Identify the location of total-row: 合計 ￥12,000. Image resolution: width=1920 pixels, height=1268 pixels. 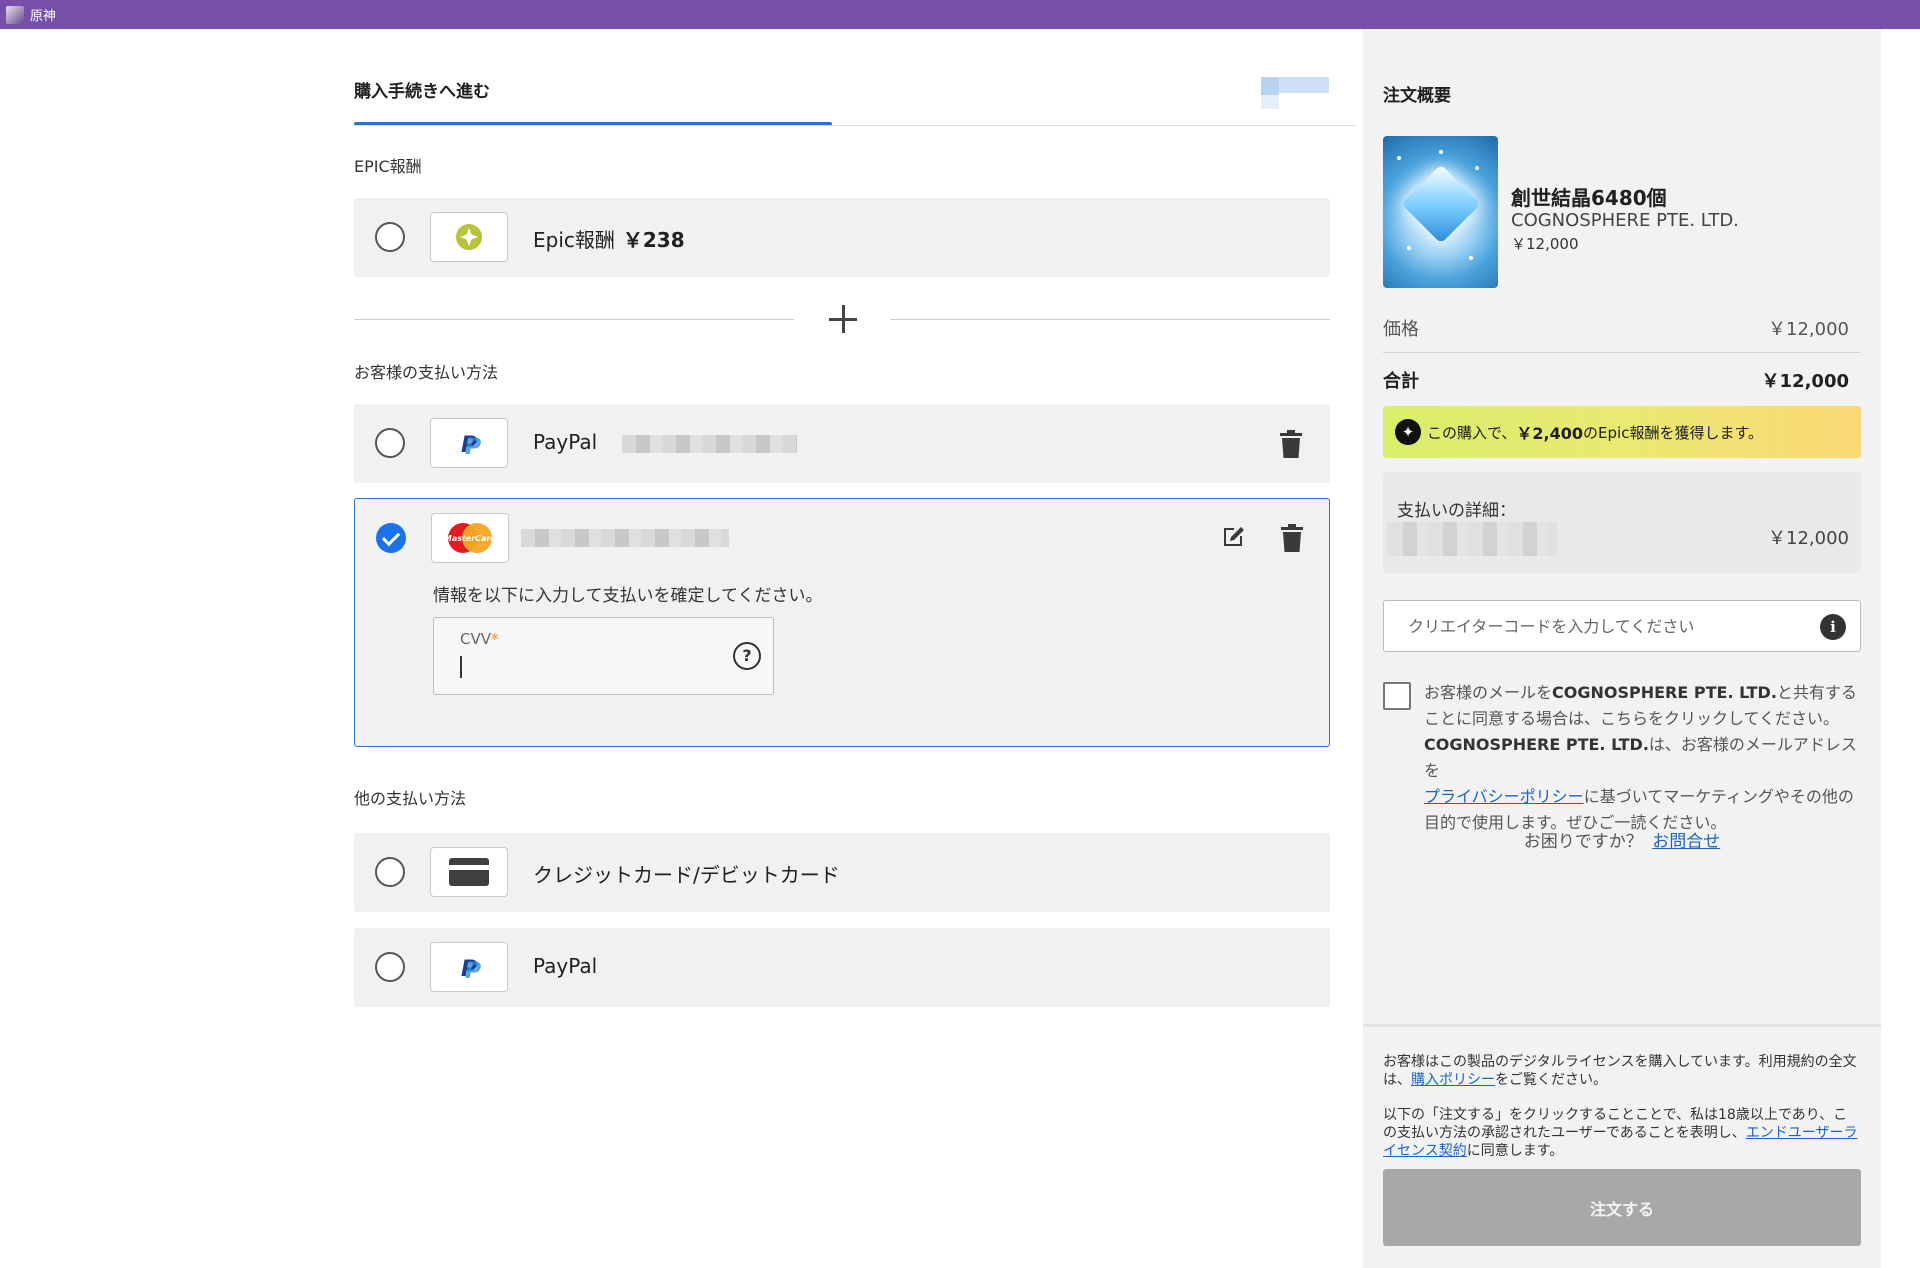
(1622, 380).